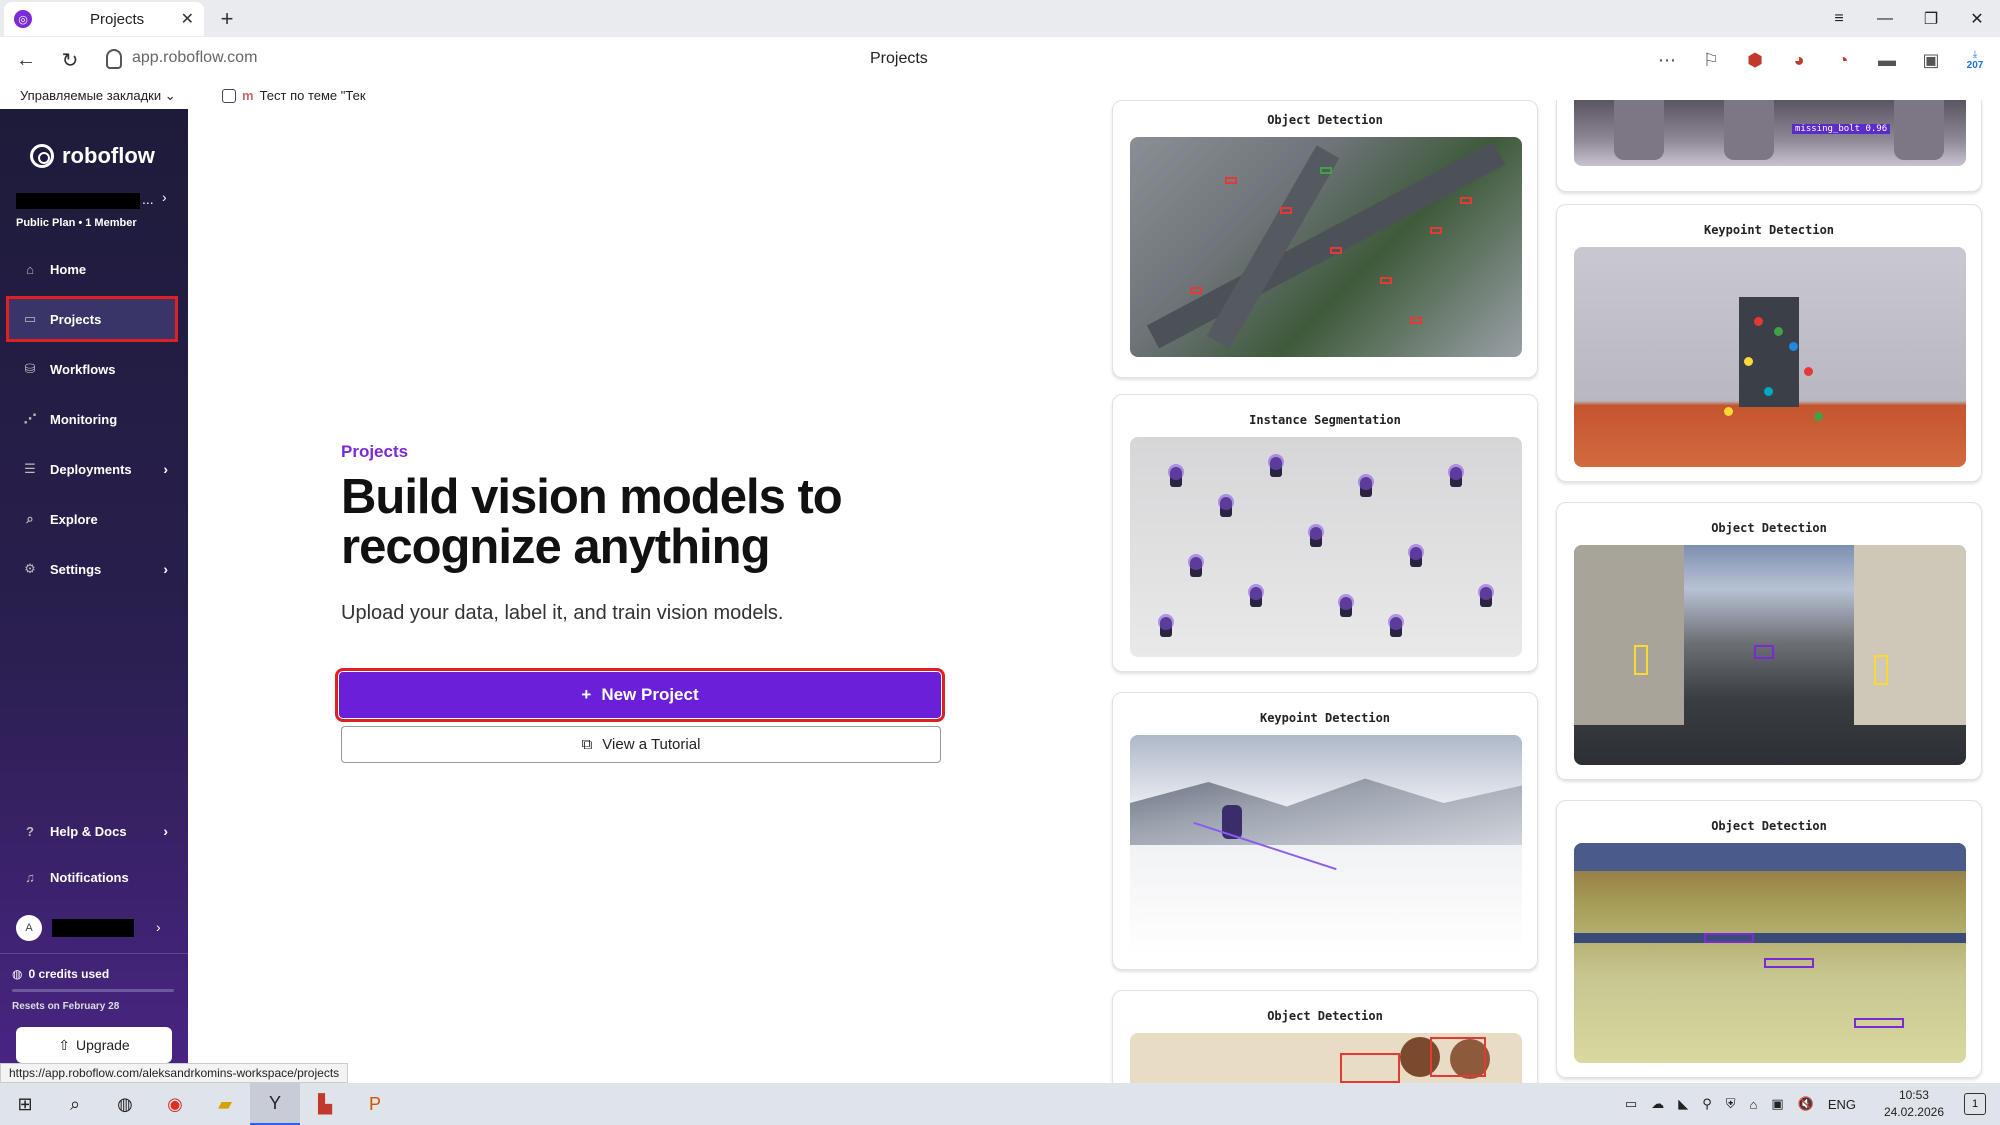 Image resolution: width=2000 pixels, height=1125 pixels. I want to click on tray-app-icon: ▭, so click(1631, 1104).